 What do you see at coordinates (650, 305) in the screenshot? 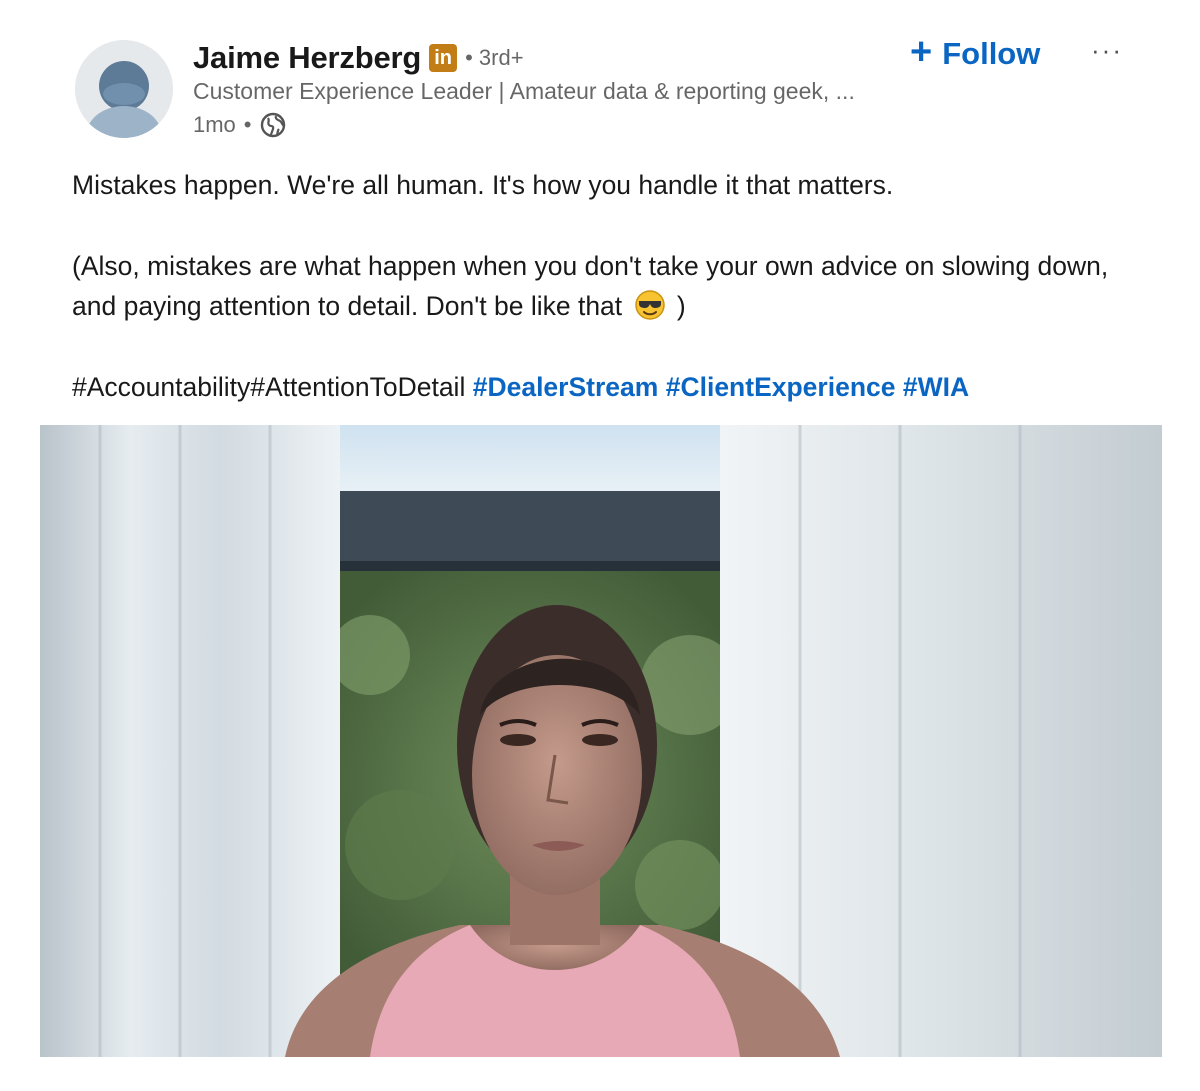
I see `sunglasses-emoji-icon` at bounding box center [650, 305].